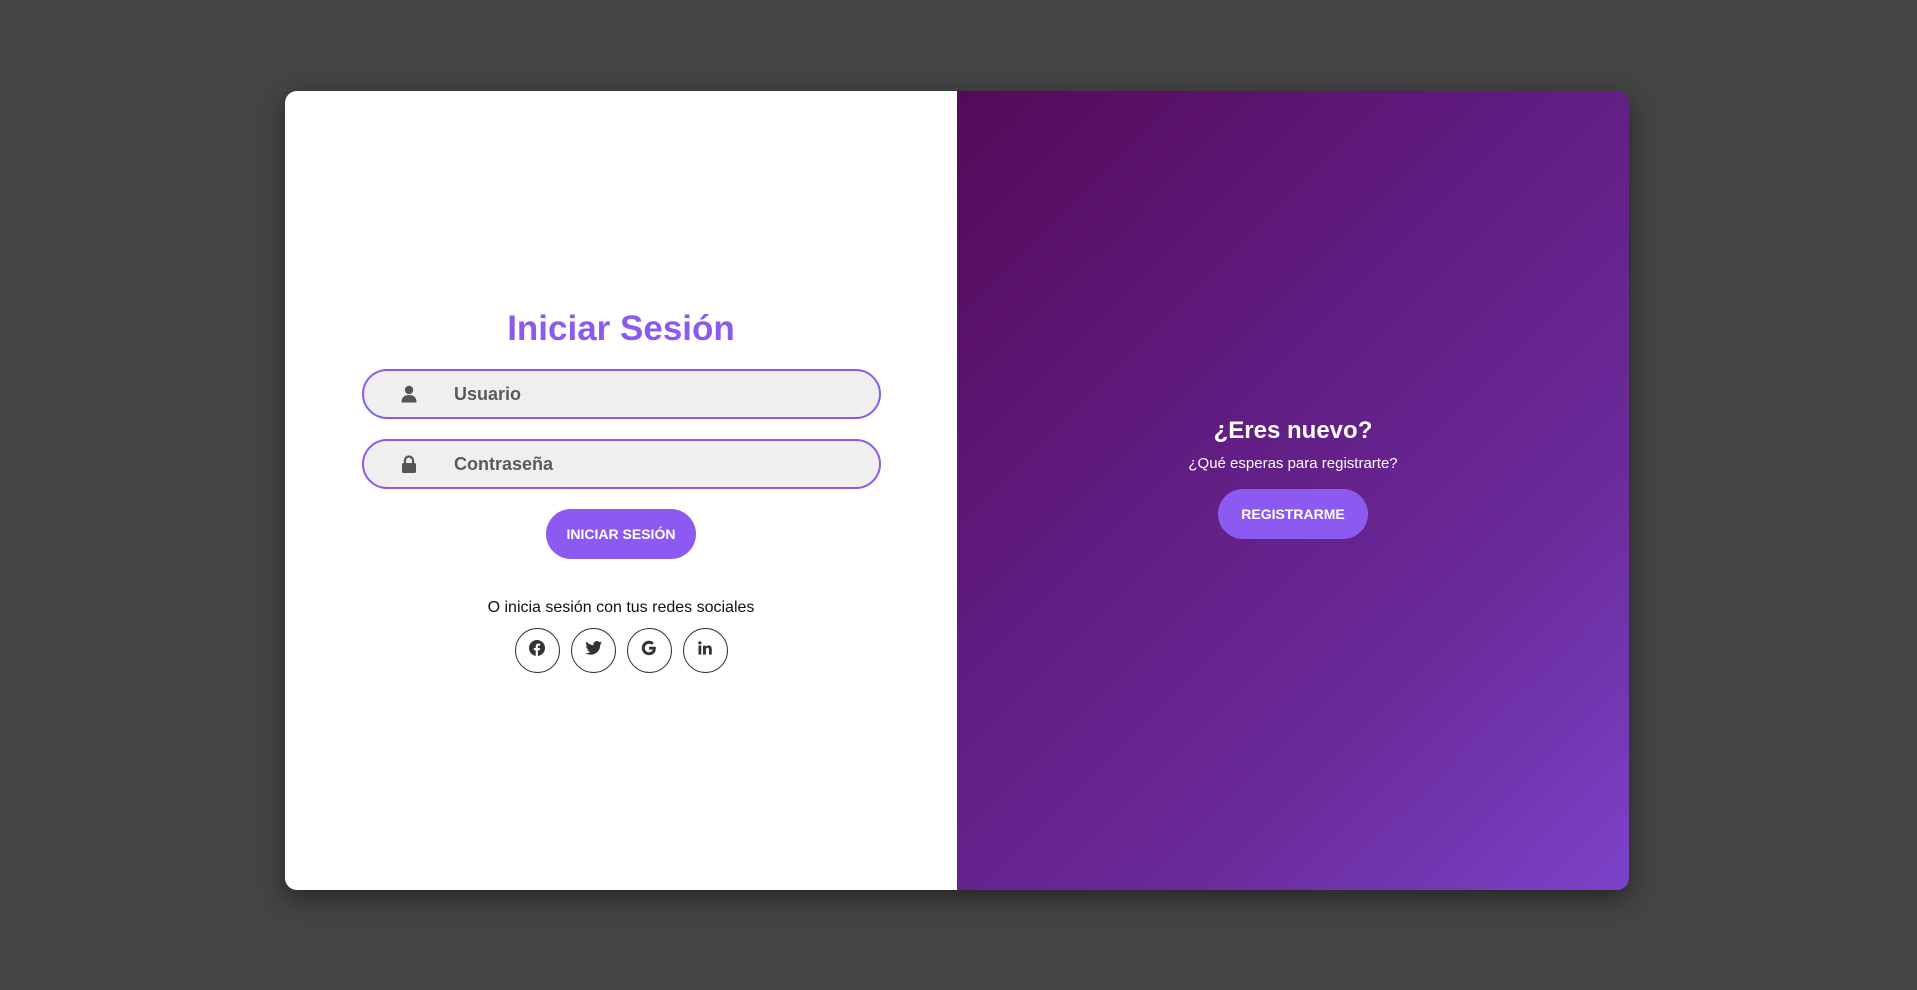 This screenshot has height=990, width=1917. I want to click on google-button, so click(649, 650).